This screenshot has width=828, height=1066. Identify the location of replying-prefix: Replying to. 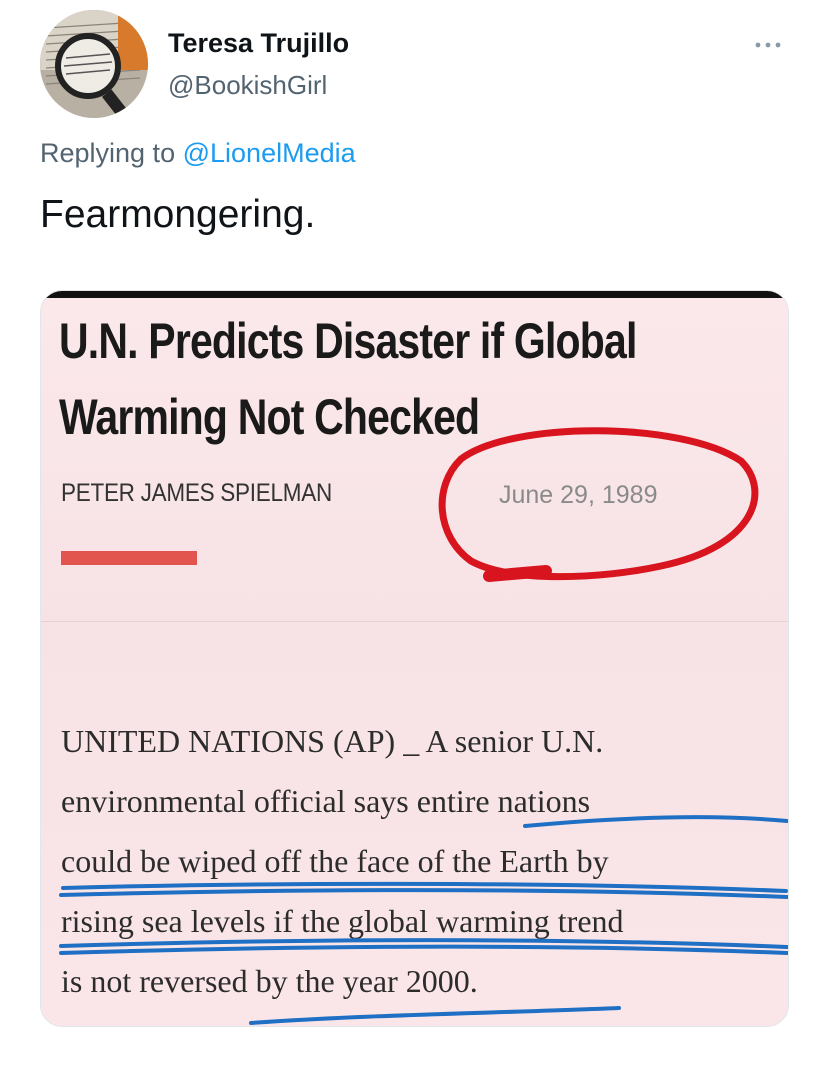
(108, 153).